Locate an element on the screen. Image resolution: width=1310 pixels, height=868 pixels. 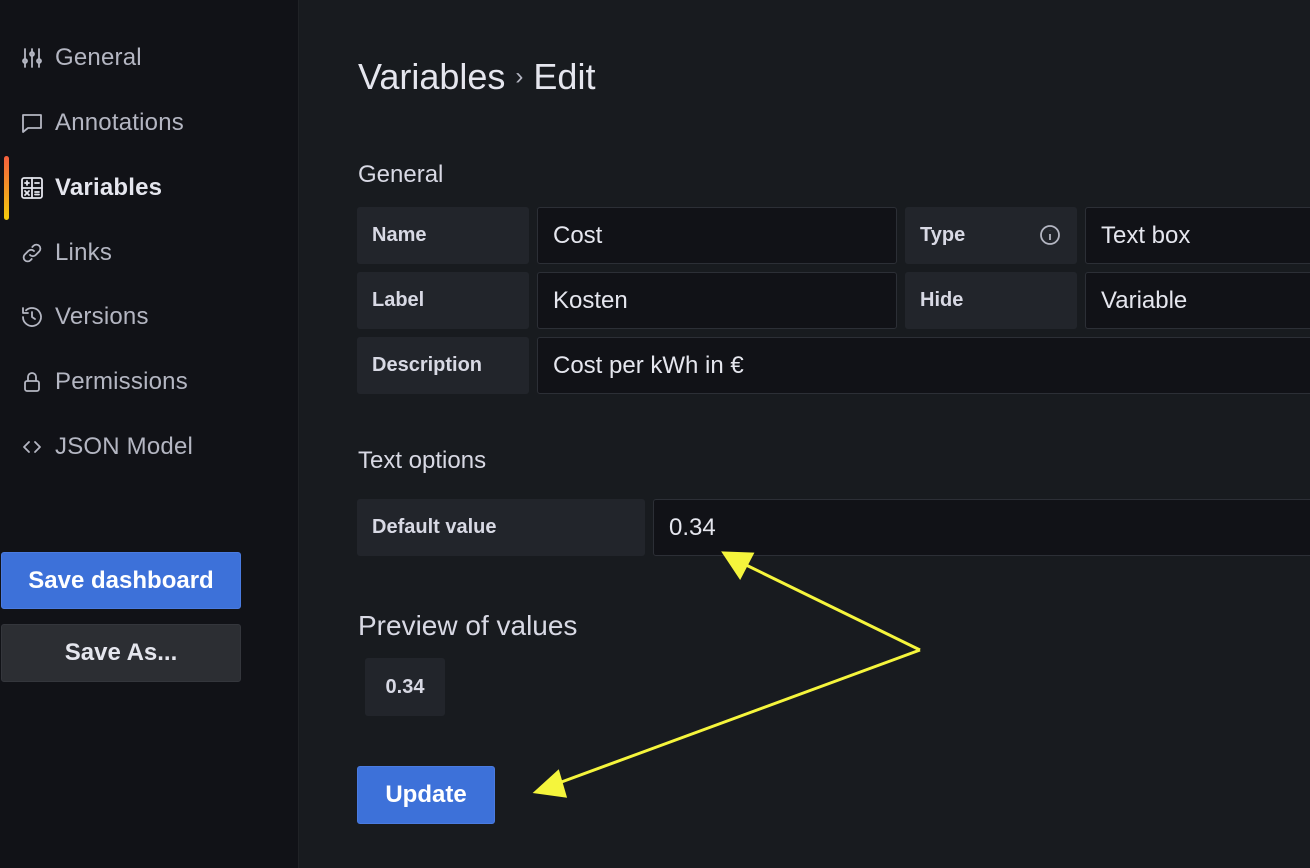
comment-icon is located at coordinates (32, 123).